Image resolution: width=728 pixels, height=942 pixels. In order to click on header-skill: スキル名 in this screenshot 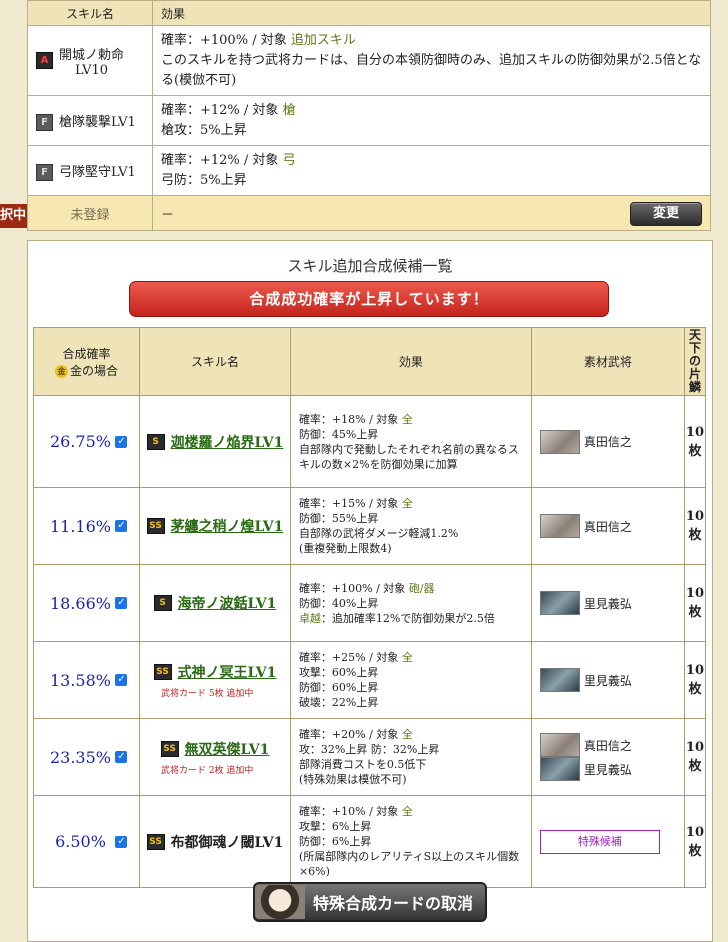, I will do `click(214, 361)`.